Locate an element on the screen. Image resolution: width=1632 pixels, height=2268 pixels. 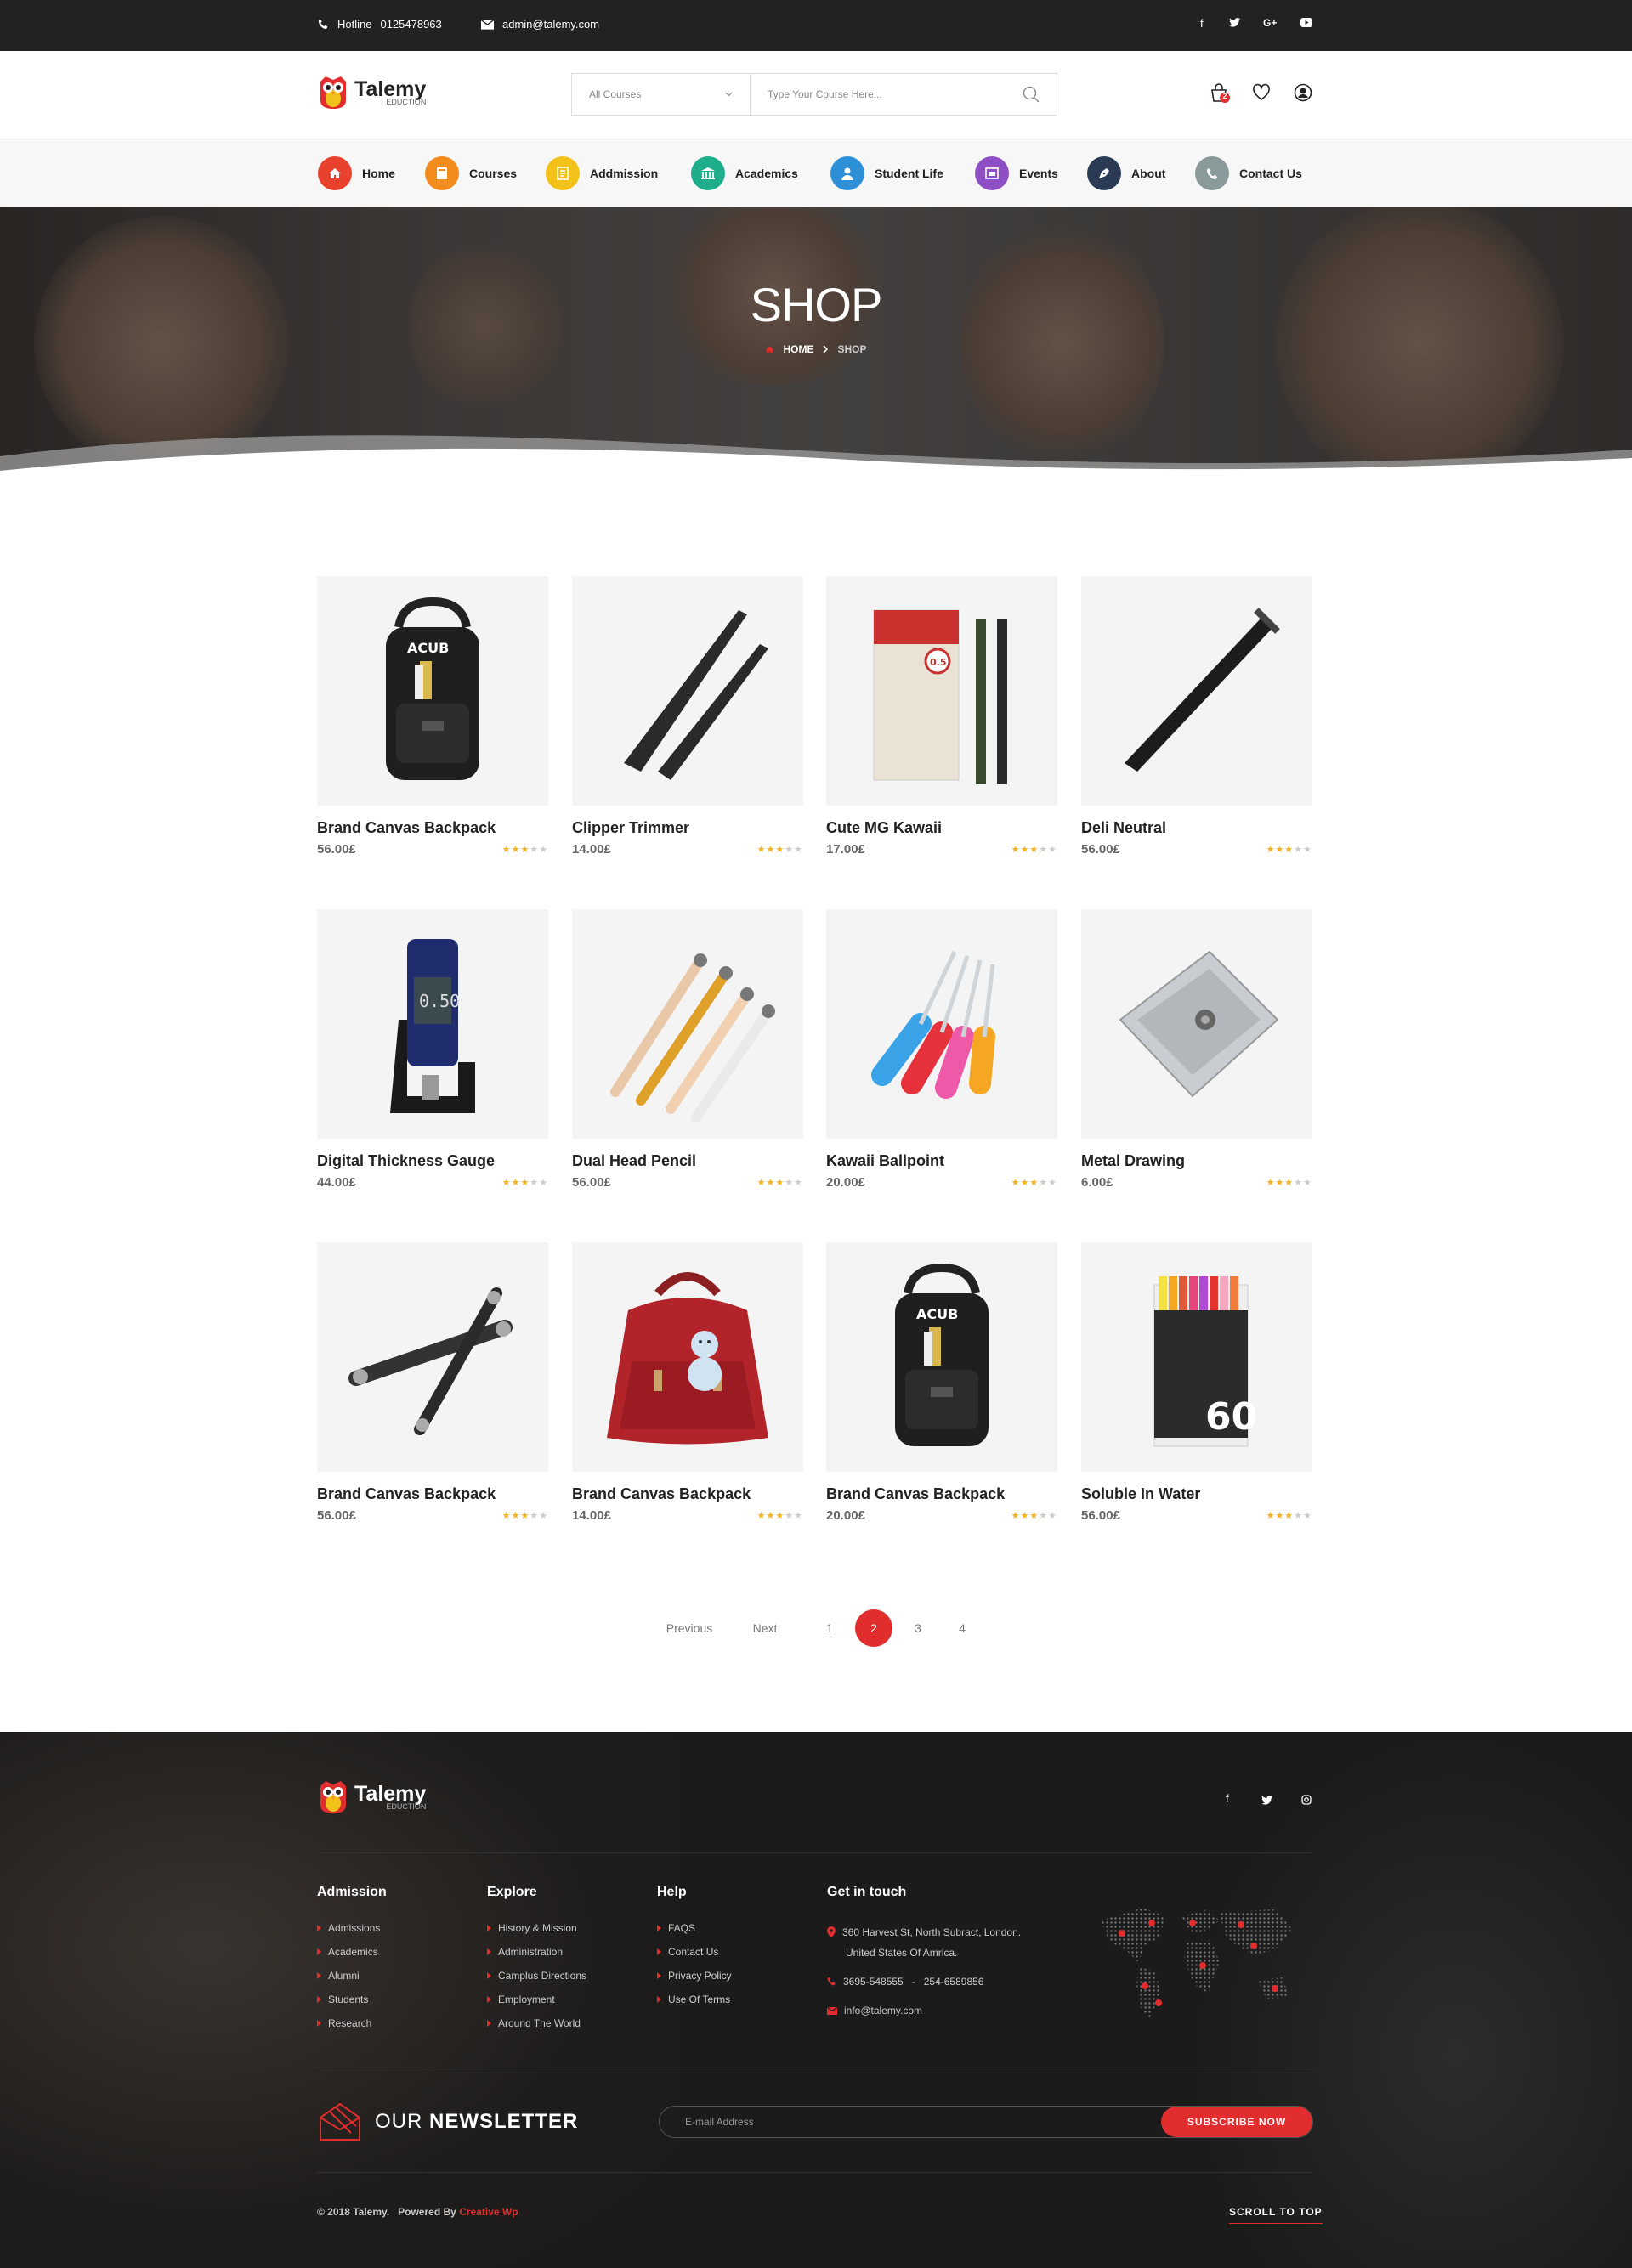
product-title: Clipper Trimmer is located at coordinates (687, 828).